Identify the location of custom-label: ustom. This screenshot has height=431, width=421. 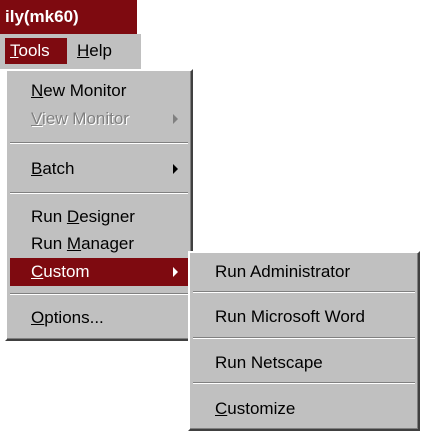
(66, 271).